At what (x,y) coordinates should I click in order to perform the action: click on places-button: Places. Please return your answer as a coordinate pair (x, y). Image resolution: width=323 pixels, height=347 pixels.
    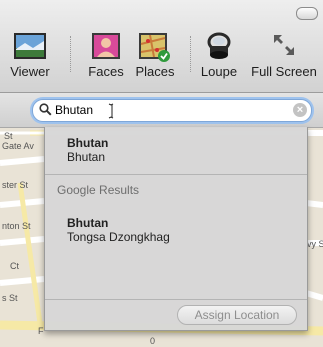
    Looking at the image, I should click on (155, 58).